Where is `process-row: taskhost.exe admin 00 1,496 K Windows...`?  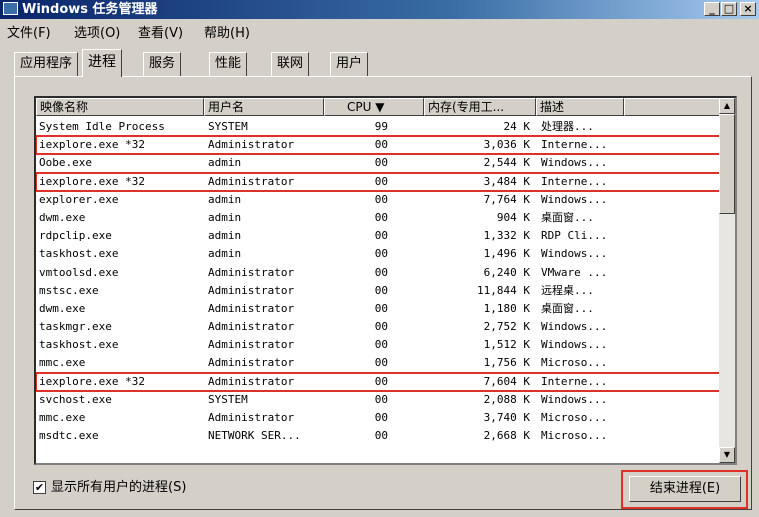 process-row: taskhost.exe admin 00 1,496 K Windows... is located at coordinates (378, 254).